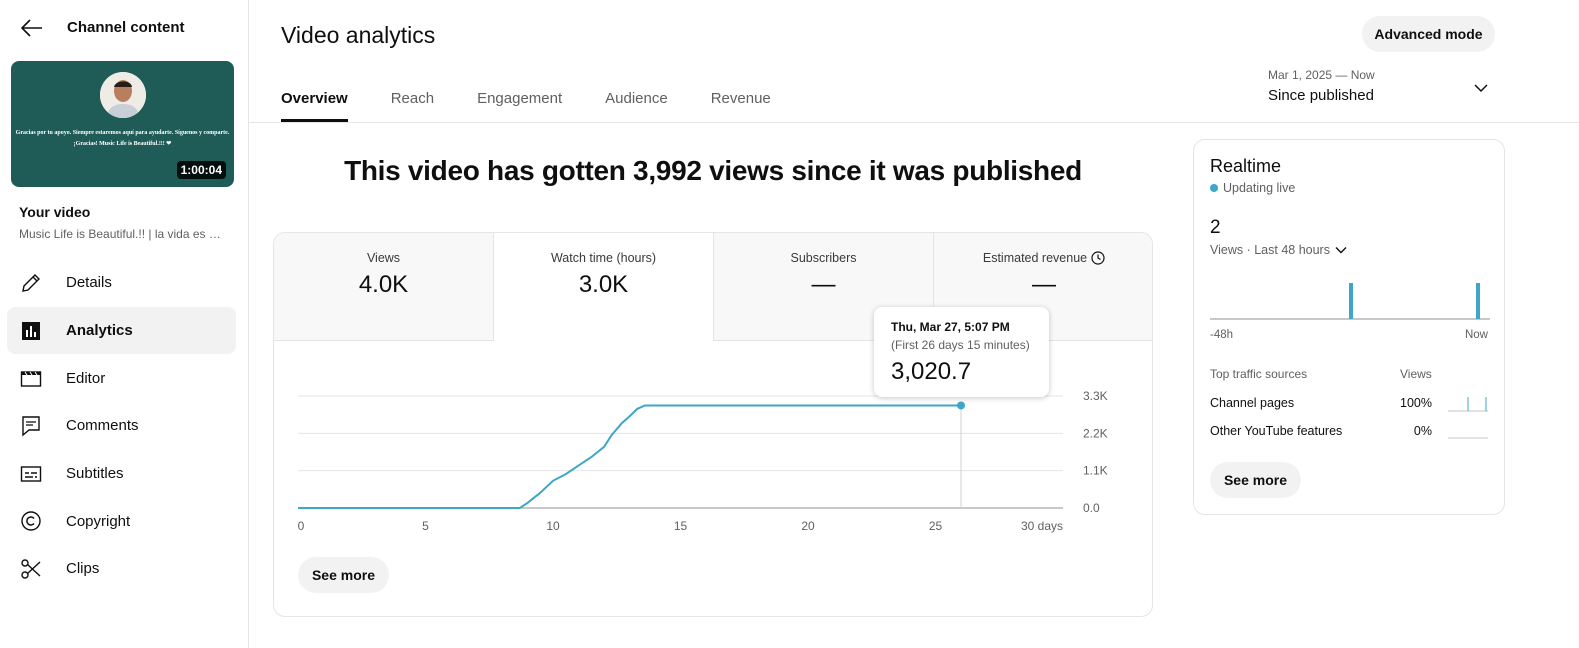 Image resolution: width=1579 pixels, height=648 pixels. Describe the element at coordinates (383, 258) in the screenshot. I see `metric-label: Views` at that location.